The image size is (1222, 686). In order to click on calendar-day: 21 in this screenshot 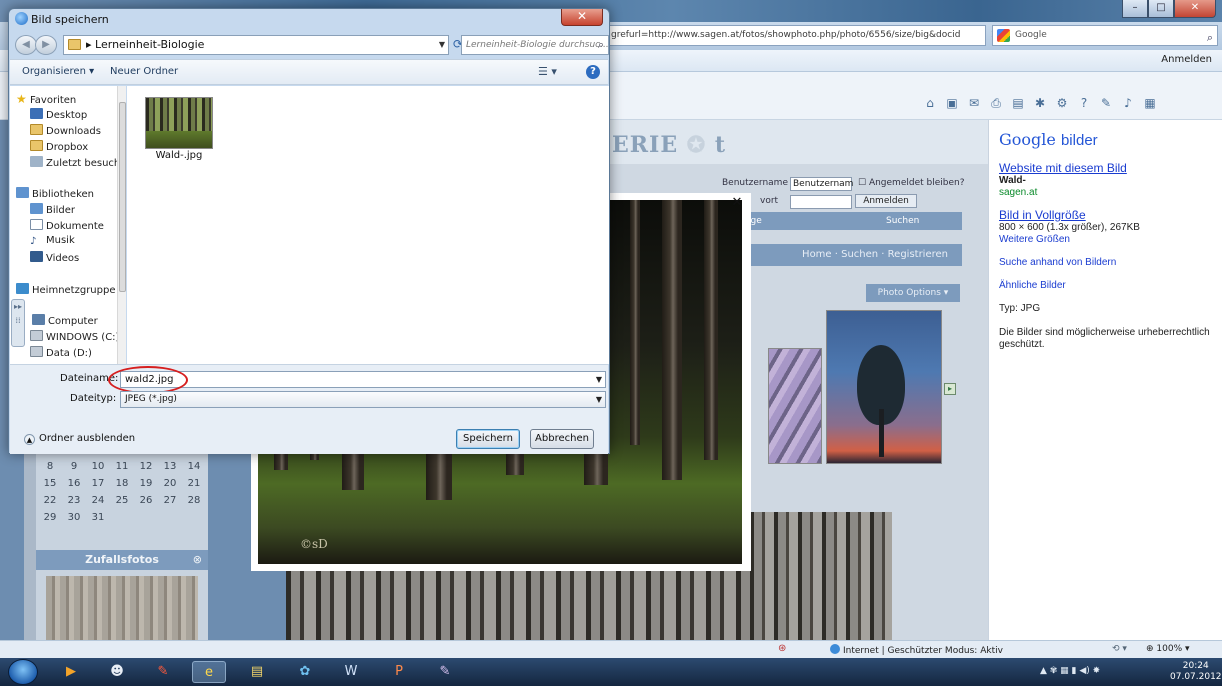, I will do `click(194, 483)`.